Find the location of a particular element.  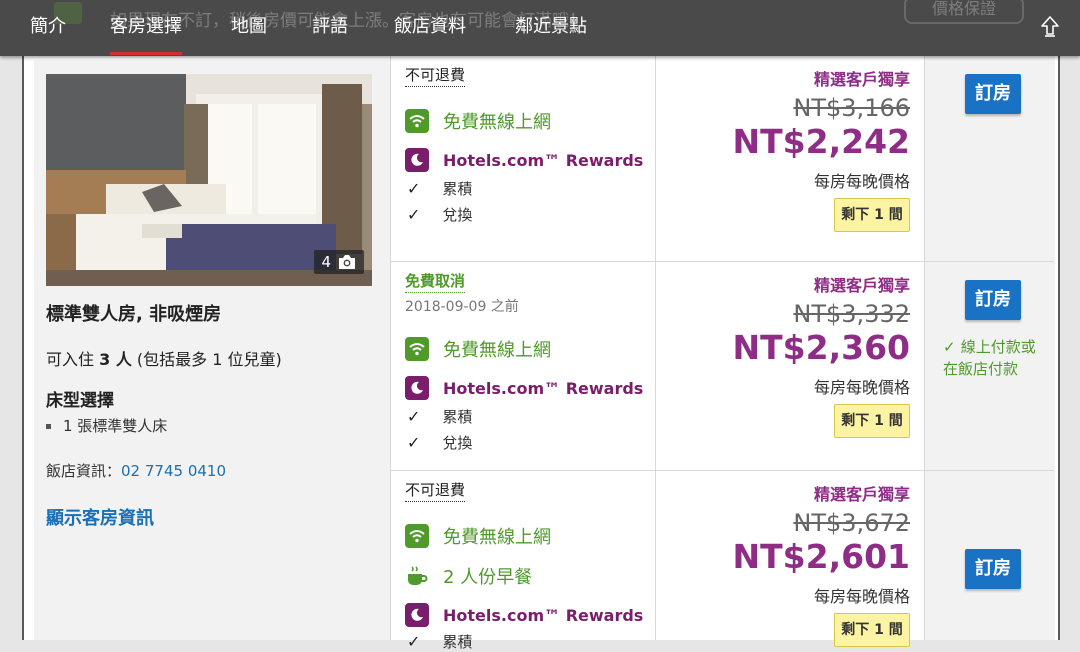

camera-icon is located at coordinates (347, 262).